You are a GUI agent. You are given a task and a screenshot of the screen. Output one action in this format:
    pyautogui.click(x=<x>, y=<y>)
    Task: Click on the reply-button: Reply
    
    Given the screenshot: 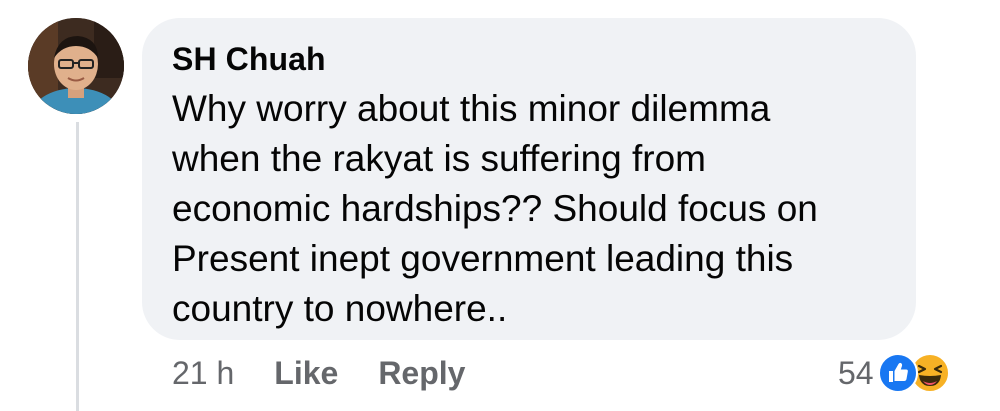 What is the action you would take?
    pyautogui.click(x=421, y=373)
    